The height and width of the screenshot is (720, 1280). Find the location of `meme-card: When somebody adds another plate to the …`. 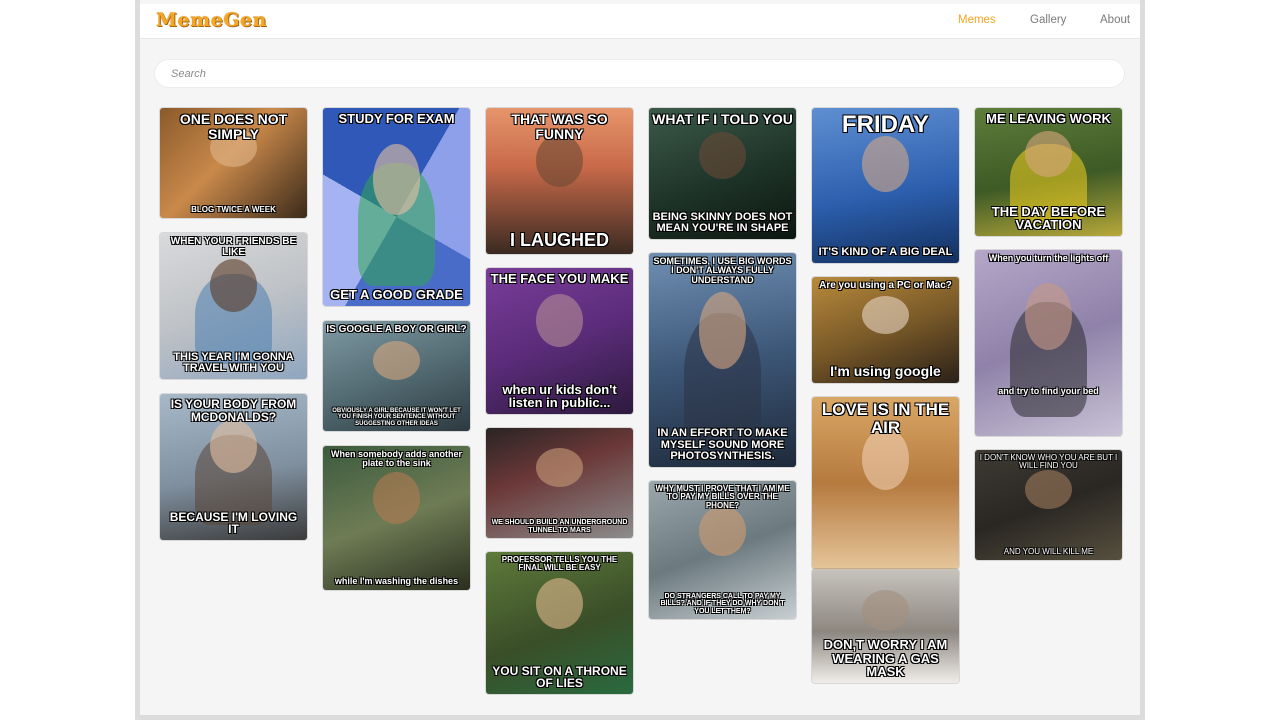

meme-card: When somebody adds another plate to the … is located at coordinates (396, 518).